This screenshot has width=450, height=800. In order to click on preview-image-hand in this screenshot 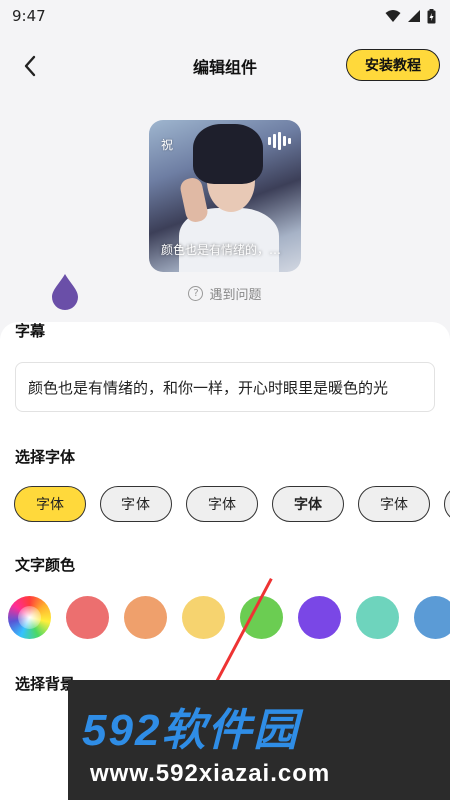, I will do `click(194, 200)`.